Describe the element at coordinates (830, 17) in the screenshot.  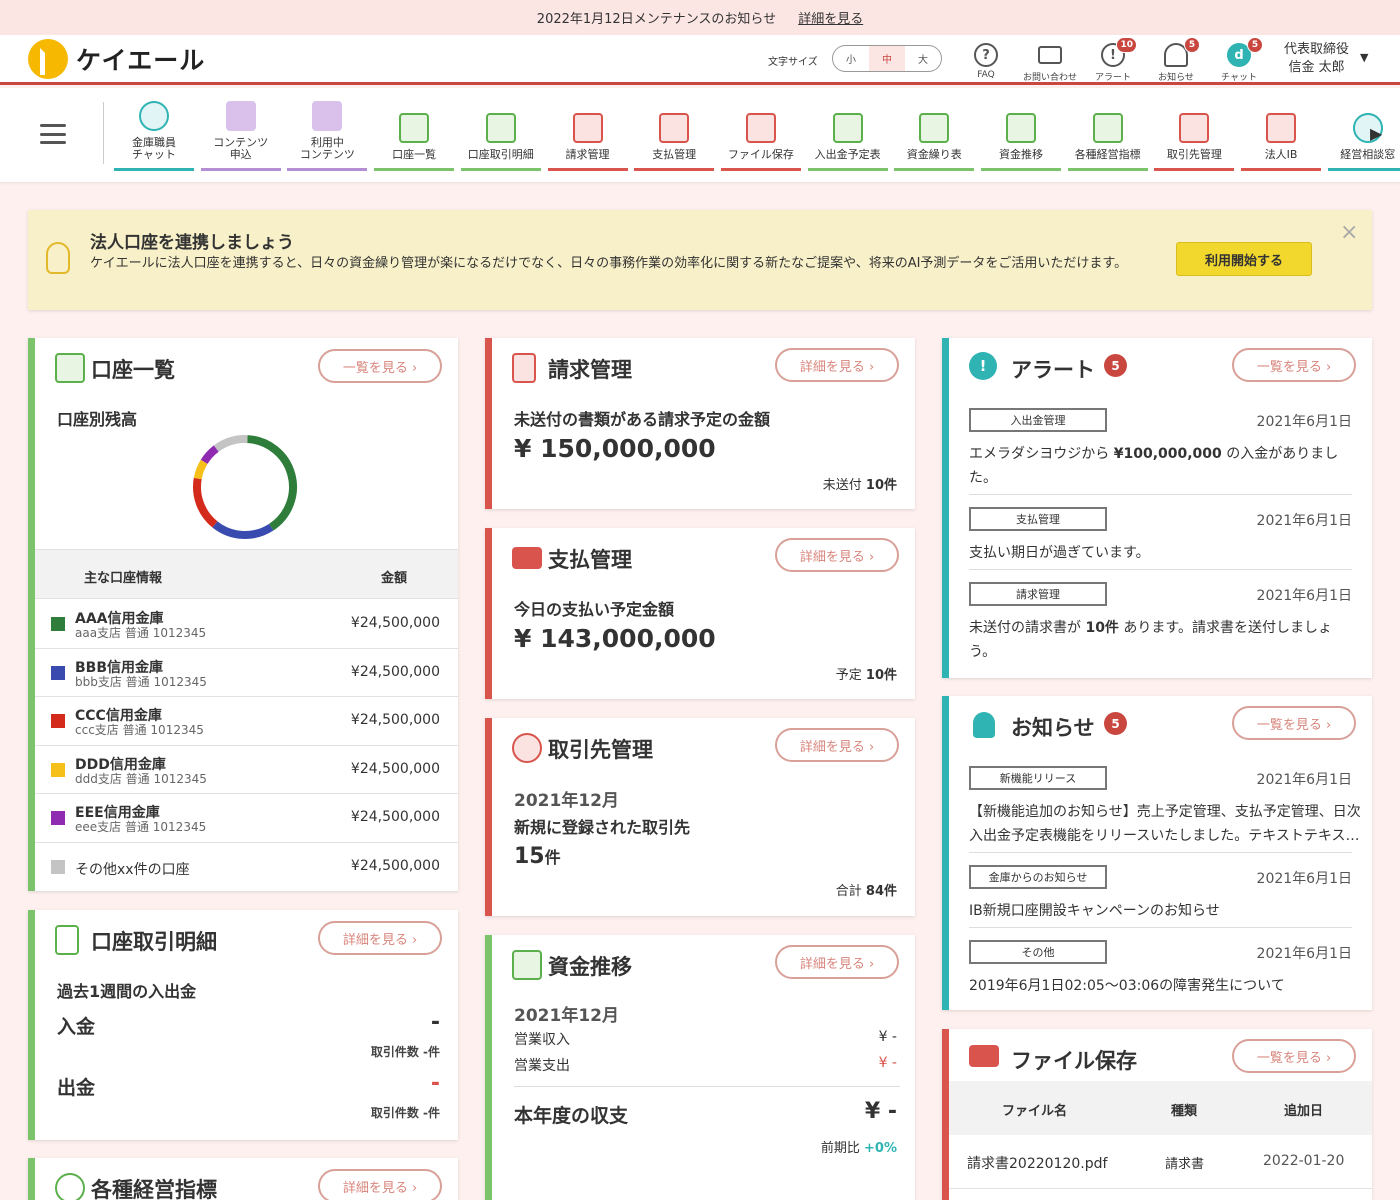
I see `notice-detail-link: 詳細を見る` at that location.